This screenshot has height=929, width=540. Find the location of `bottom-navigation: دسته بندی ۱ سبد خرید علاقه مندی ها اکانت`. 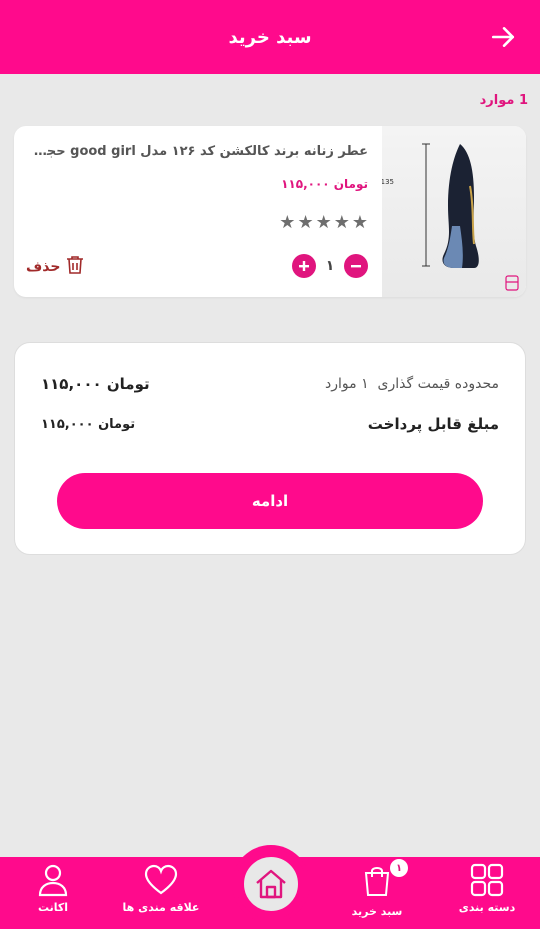

bottom-navigation: دسته بندی ۱ سبد خرید علاقه مندی ها اکانت is located at coordinates (270, 887).